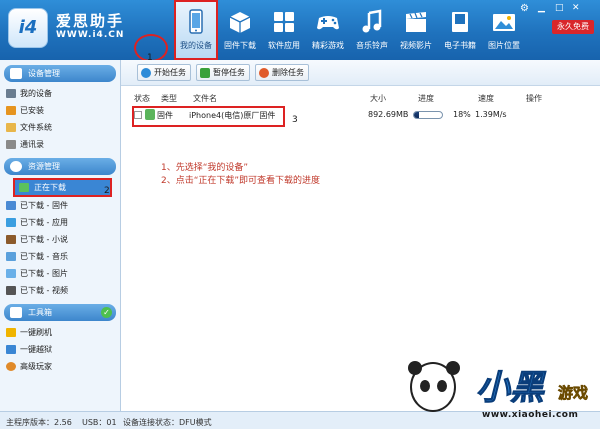  Describe the element at coordinates (460, 45) in the screenshot. I see `nav-label: 电子书籍` at that location.